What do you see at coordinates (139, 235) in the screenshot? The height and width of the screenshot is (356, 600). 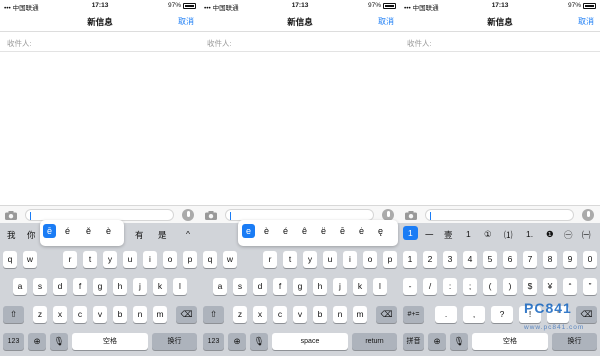 I see `candidate: 有` at bounding box center [139, 235].